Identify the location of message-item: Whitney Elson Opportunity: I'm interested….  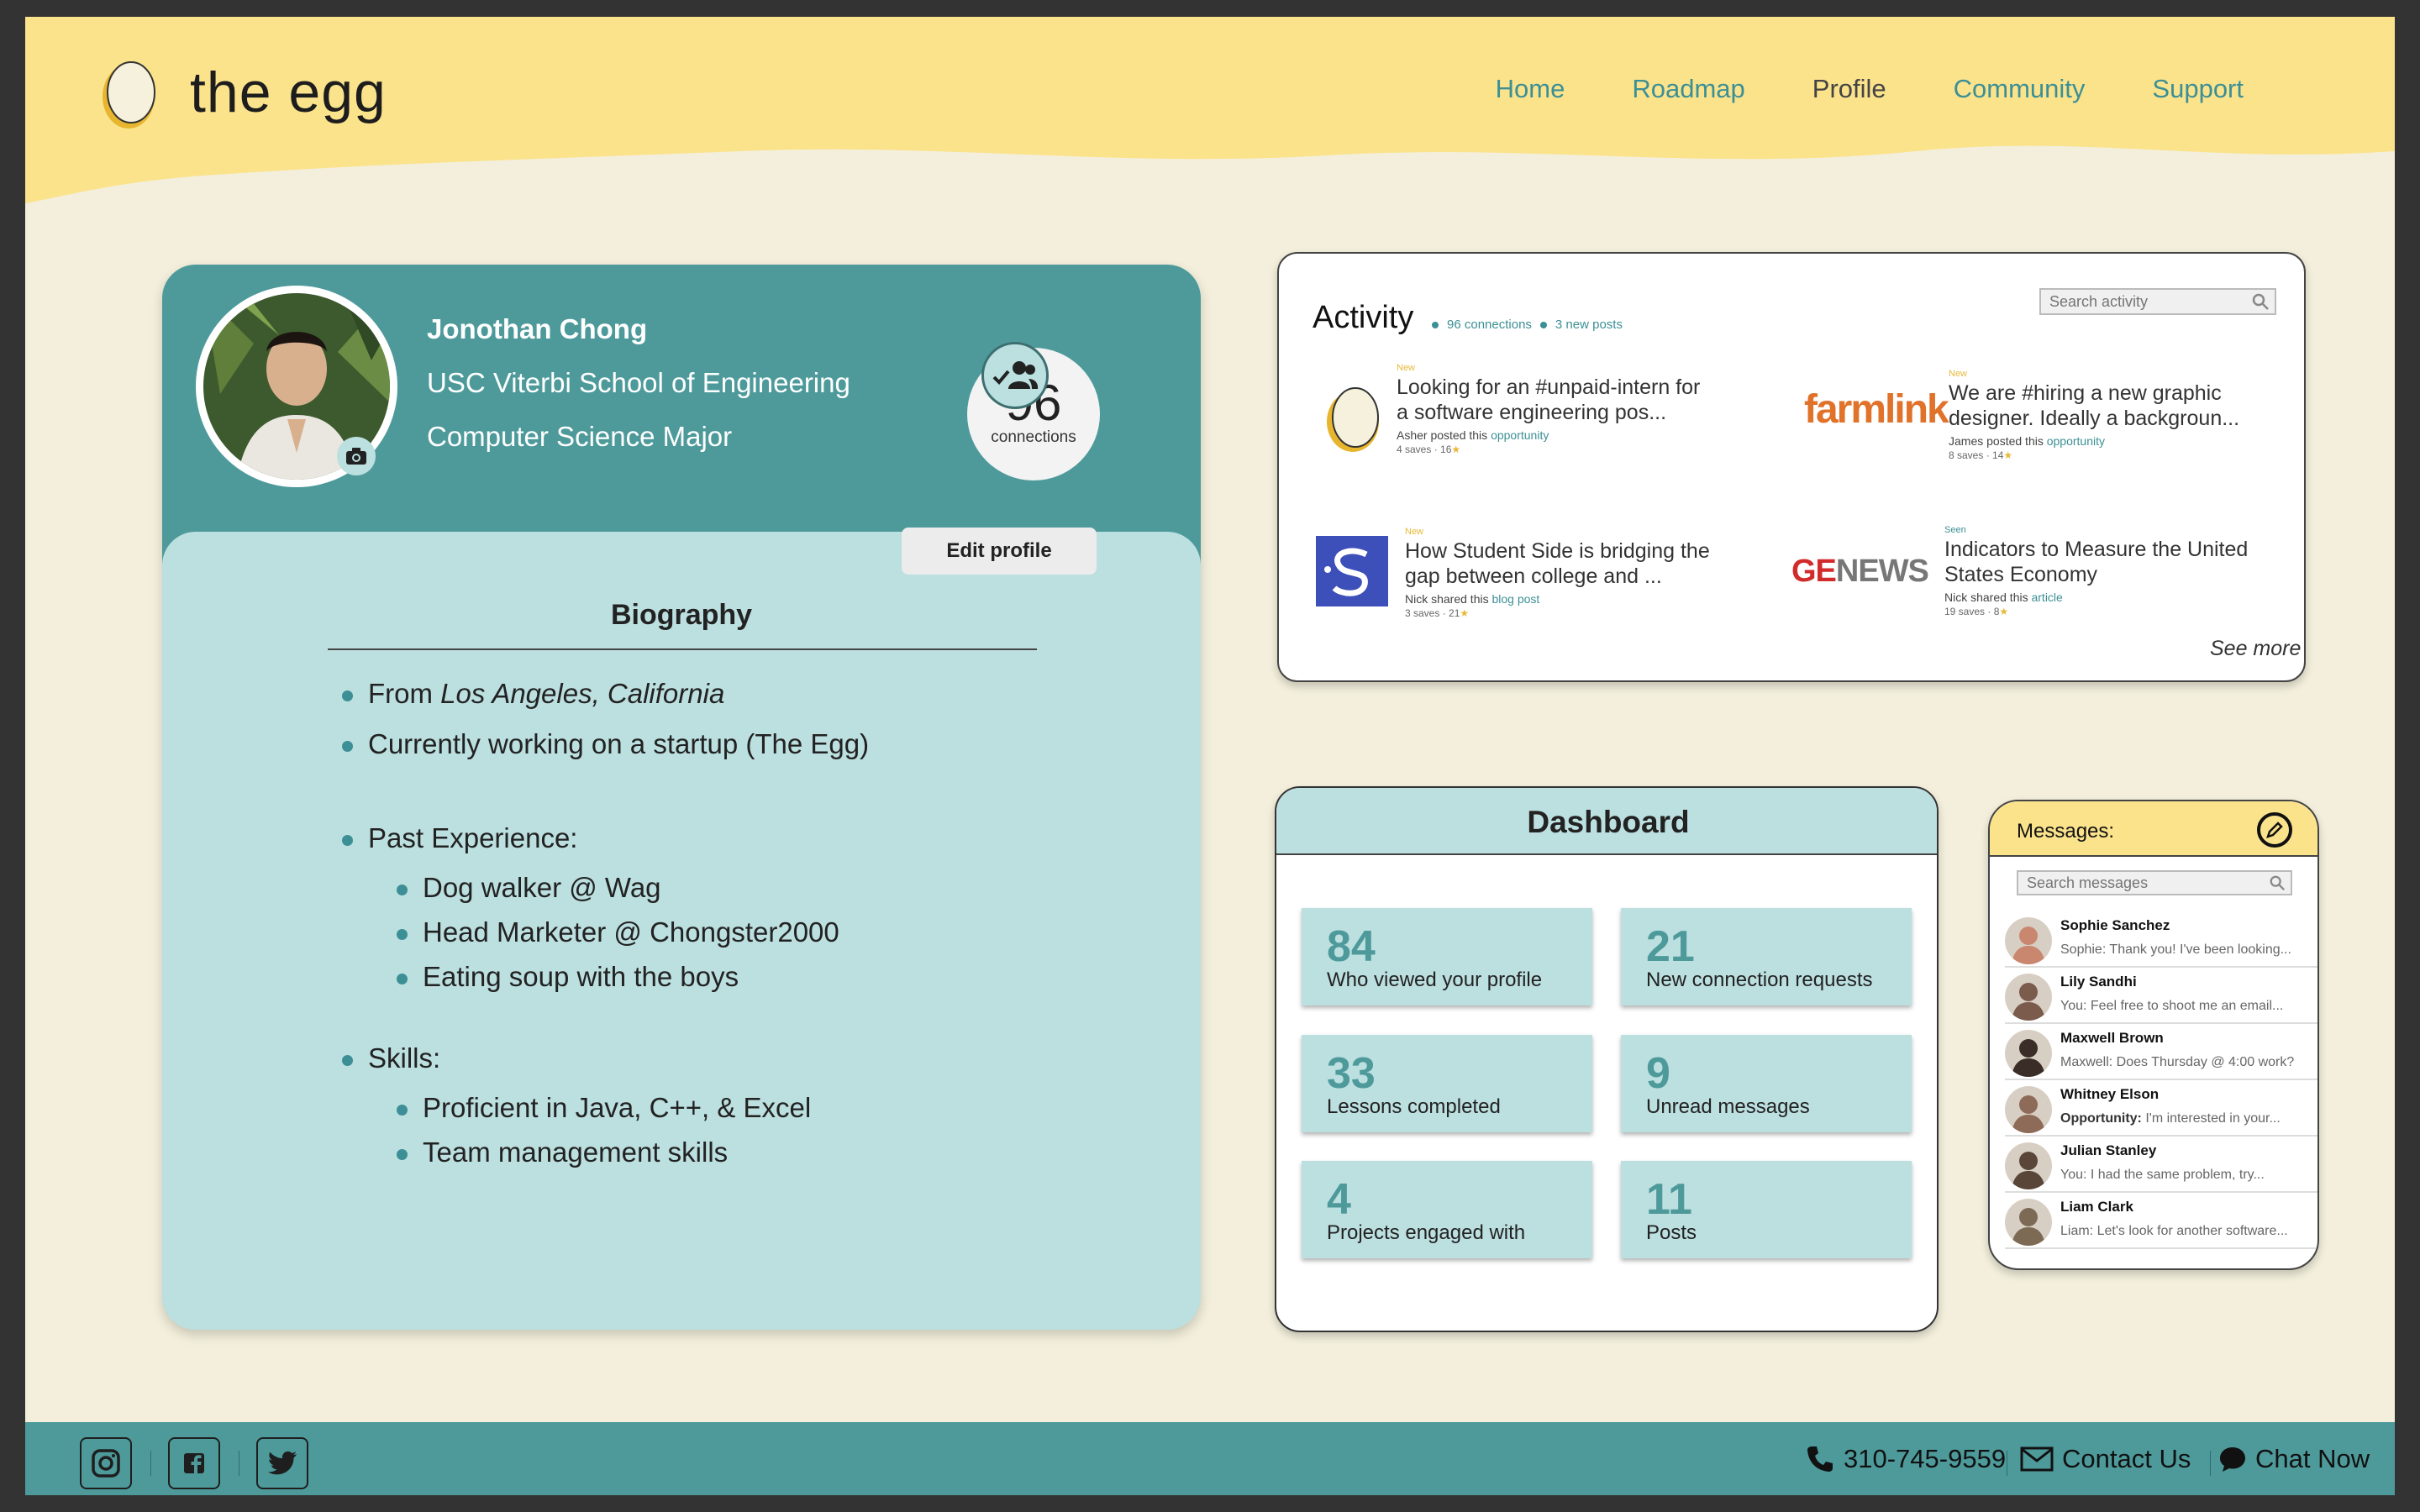
(2161, 1109).